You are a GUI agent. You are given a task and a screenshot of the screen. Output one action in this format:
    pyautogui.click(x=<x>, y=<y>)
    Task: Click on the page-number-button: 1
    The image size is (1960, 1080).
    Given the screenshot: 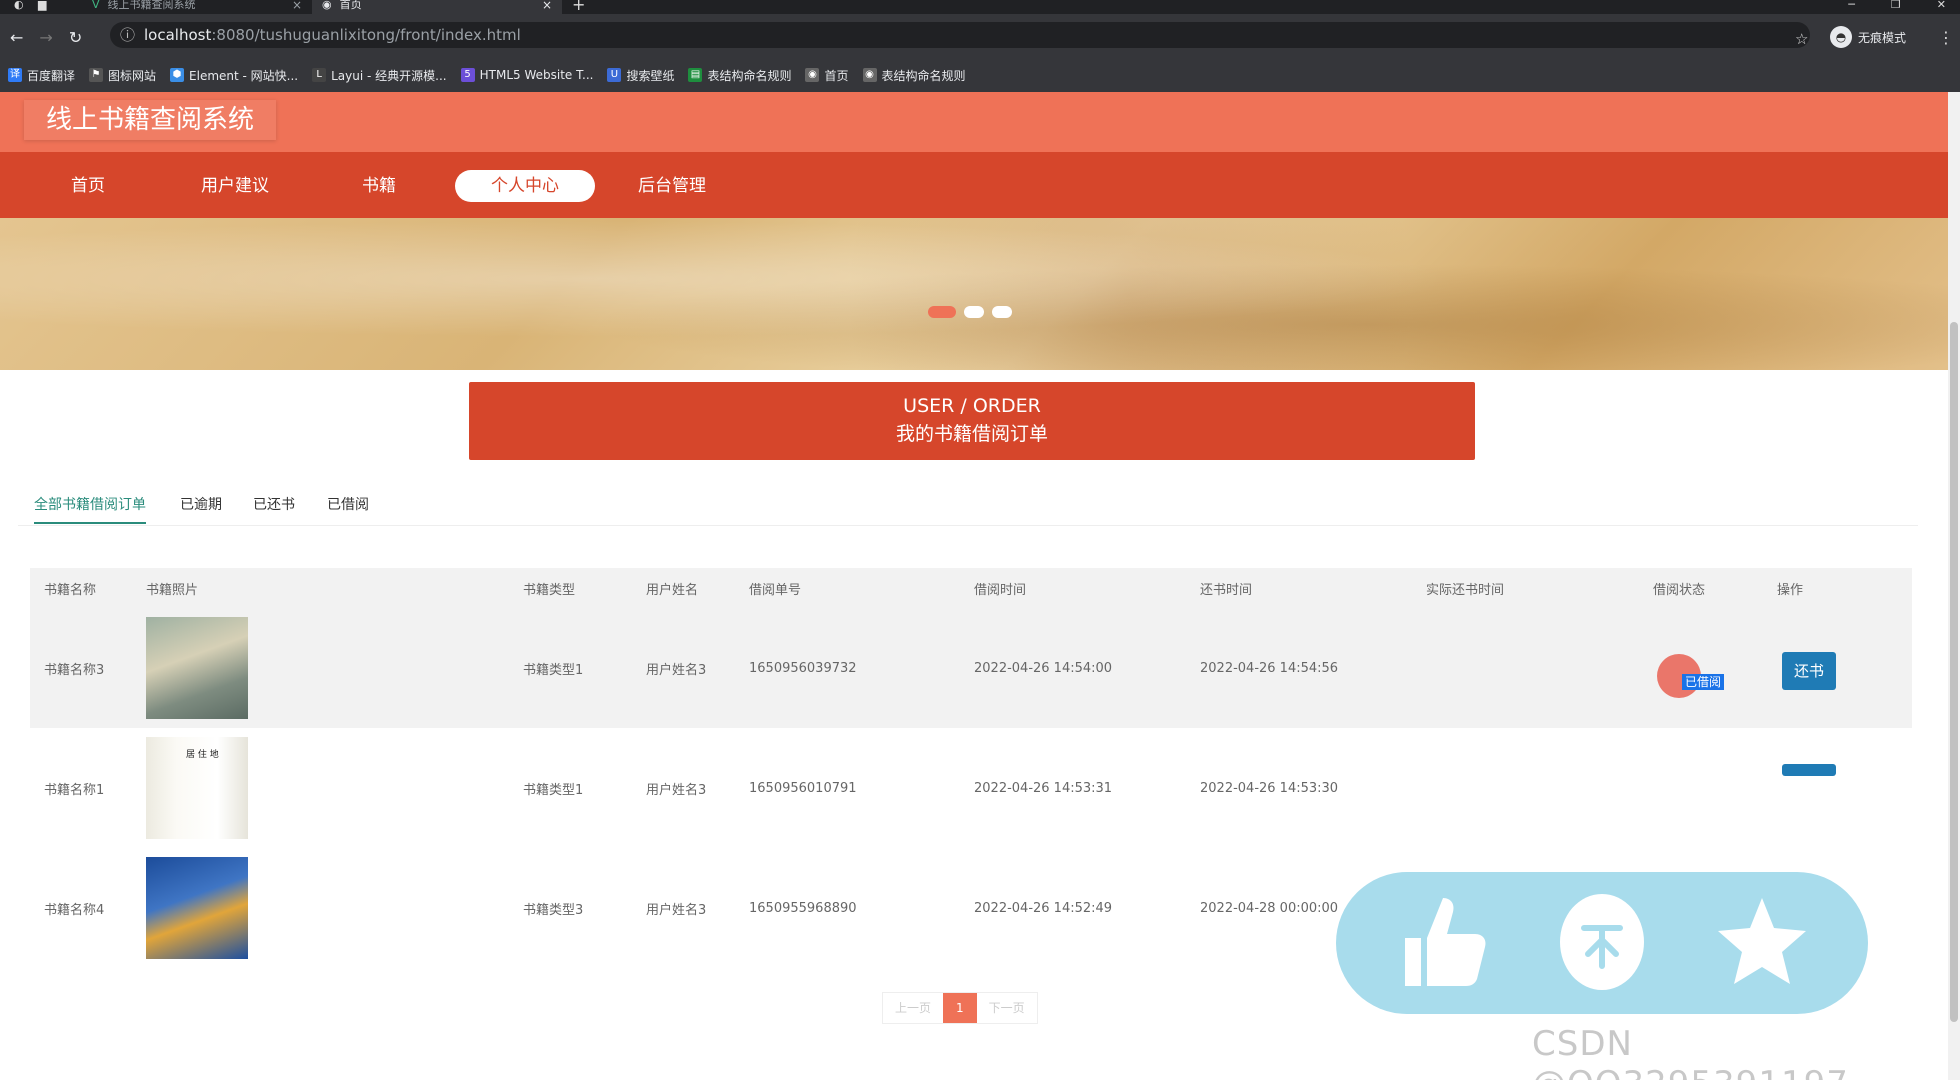 What is the action you would take?
    pyautogui.click(x=960, y=1008)
    